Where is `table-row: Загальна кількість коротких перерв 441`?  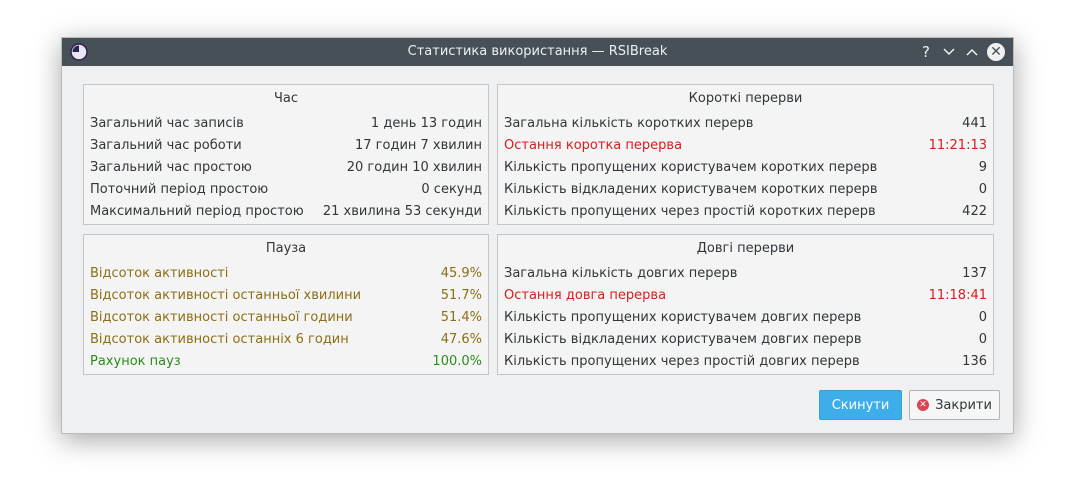
table-row: Загальна кількість коротких перерв 441 is located at coordinates (745, 124).